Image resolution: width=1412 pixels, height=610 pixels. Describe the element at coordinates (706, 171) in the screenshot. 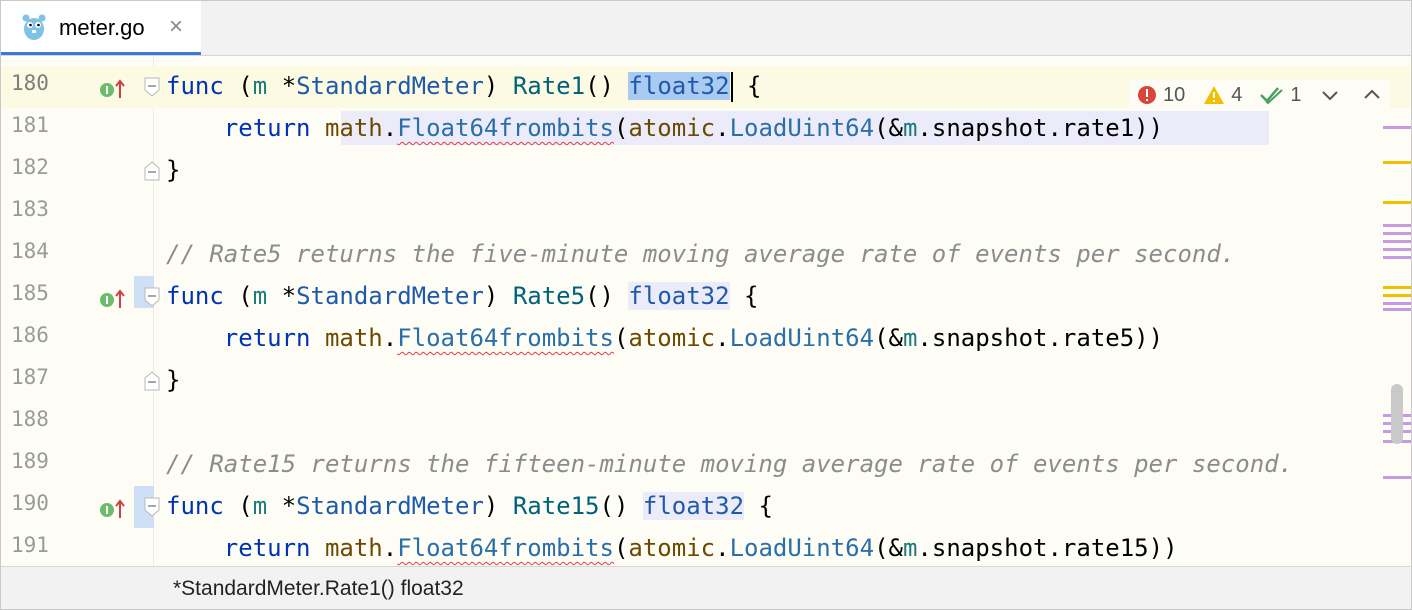

I see `code-line-182: 182 }` at that location.